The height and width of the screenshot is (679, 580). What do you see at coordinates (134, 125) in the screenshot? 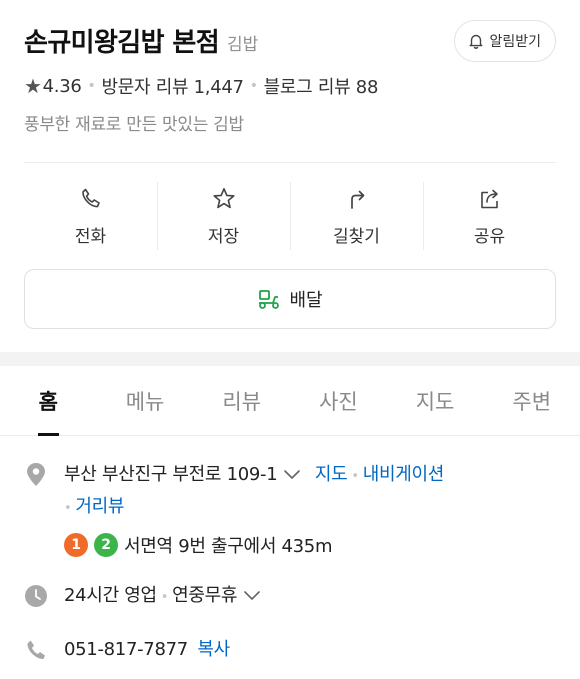
I see `place-description: 풍부한 재료로 만든 맛있는 김밥` at bounding box center [134, 125].